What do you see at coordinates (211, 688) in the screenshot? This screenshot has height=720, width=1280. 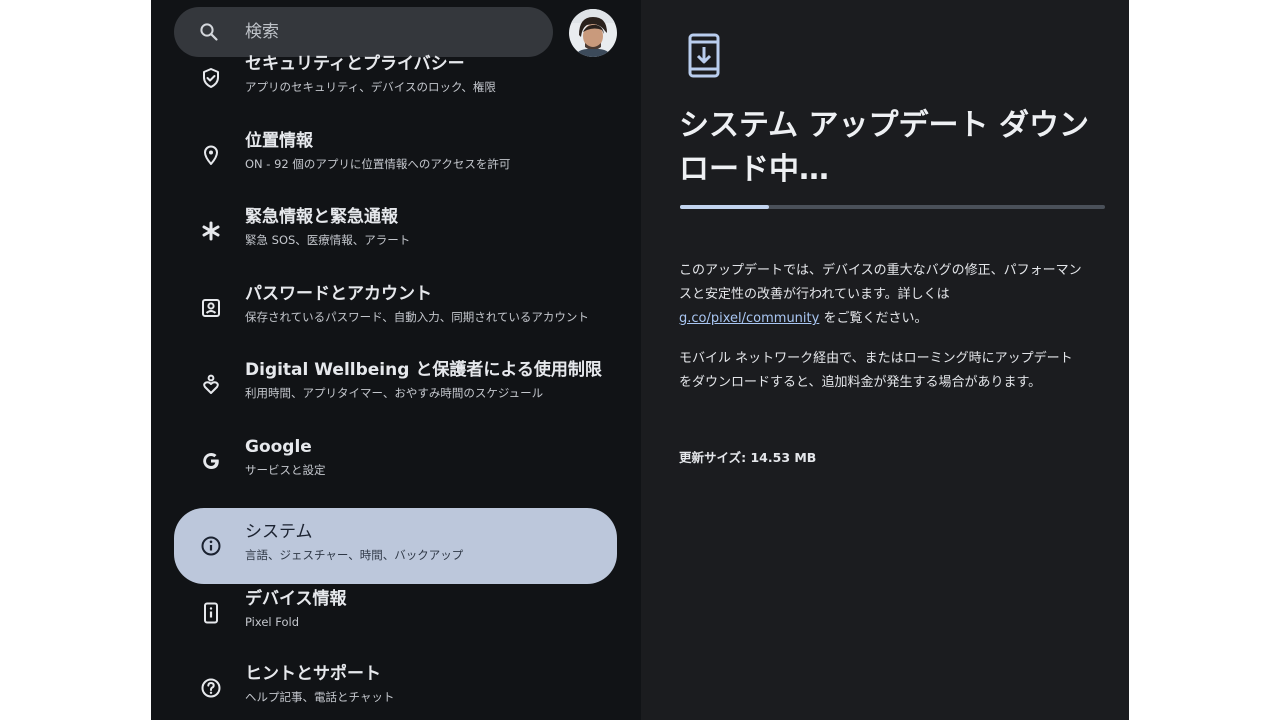 I see `help-icon` at bounding box center [211, 688].